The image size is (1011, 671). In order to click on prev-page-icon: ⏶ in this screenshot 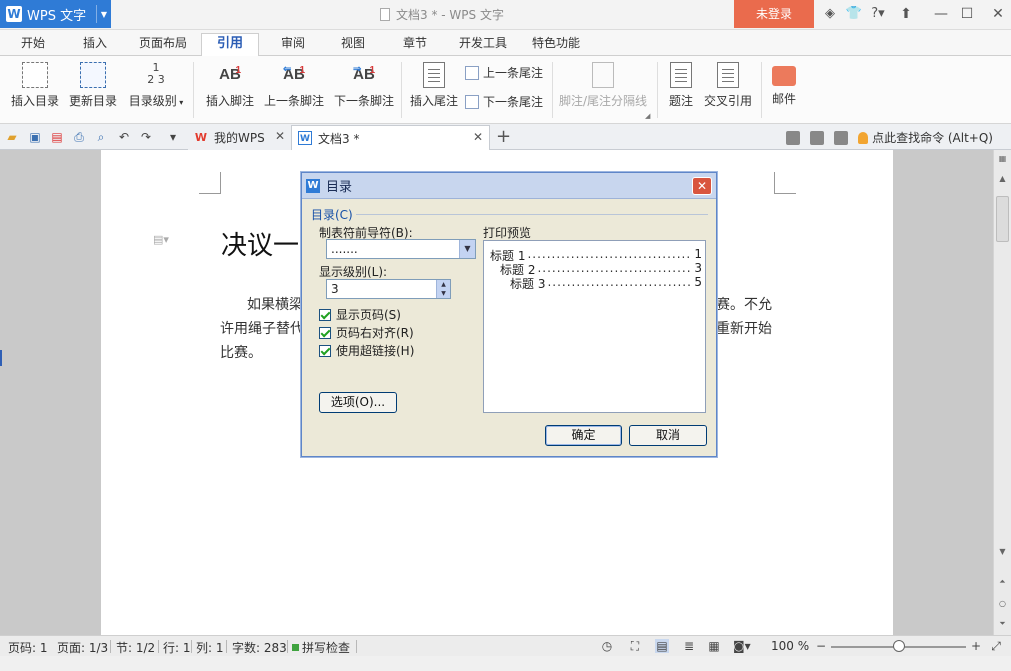, I will do `click(1002, 582)`.